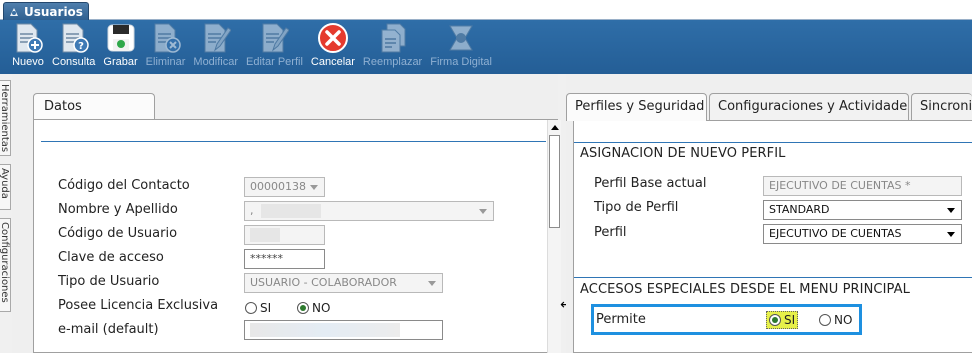  What do you see at coordinates (313, 308) in the screenshot?
I see `licencia-no-radio: NO` at bounding box center [313, 308].